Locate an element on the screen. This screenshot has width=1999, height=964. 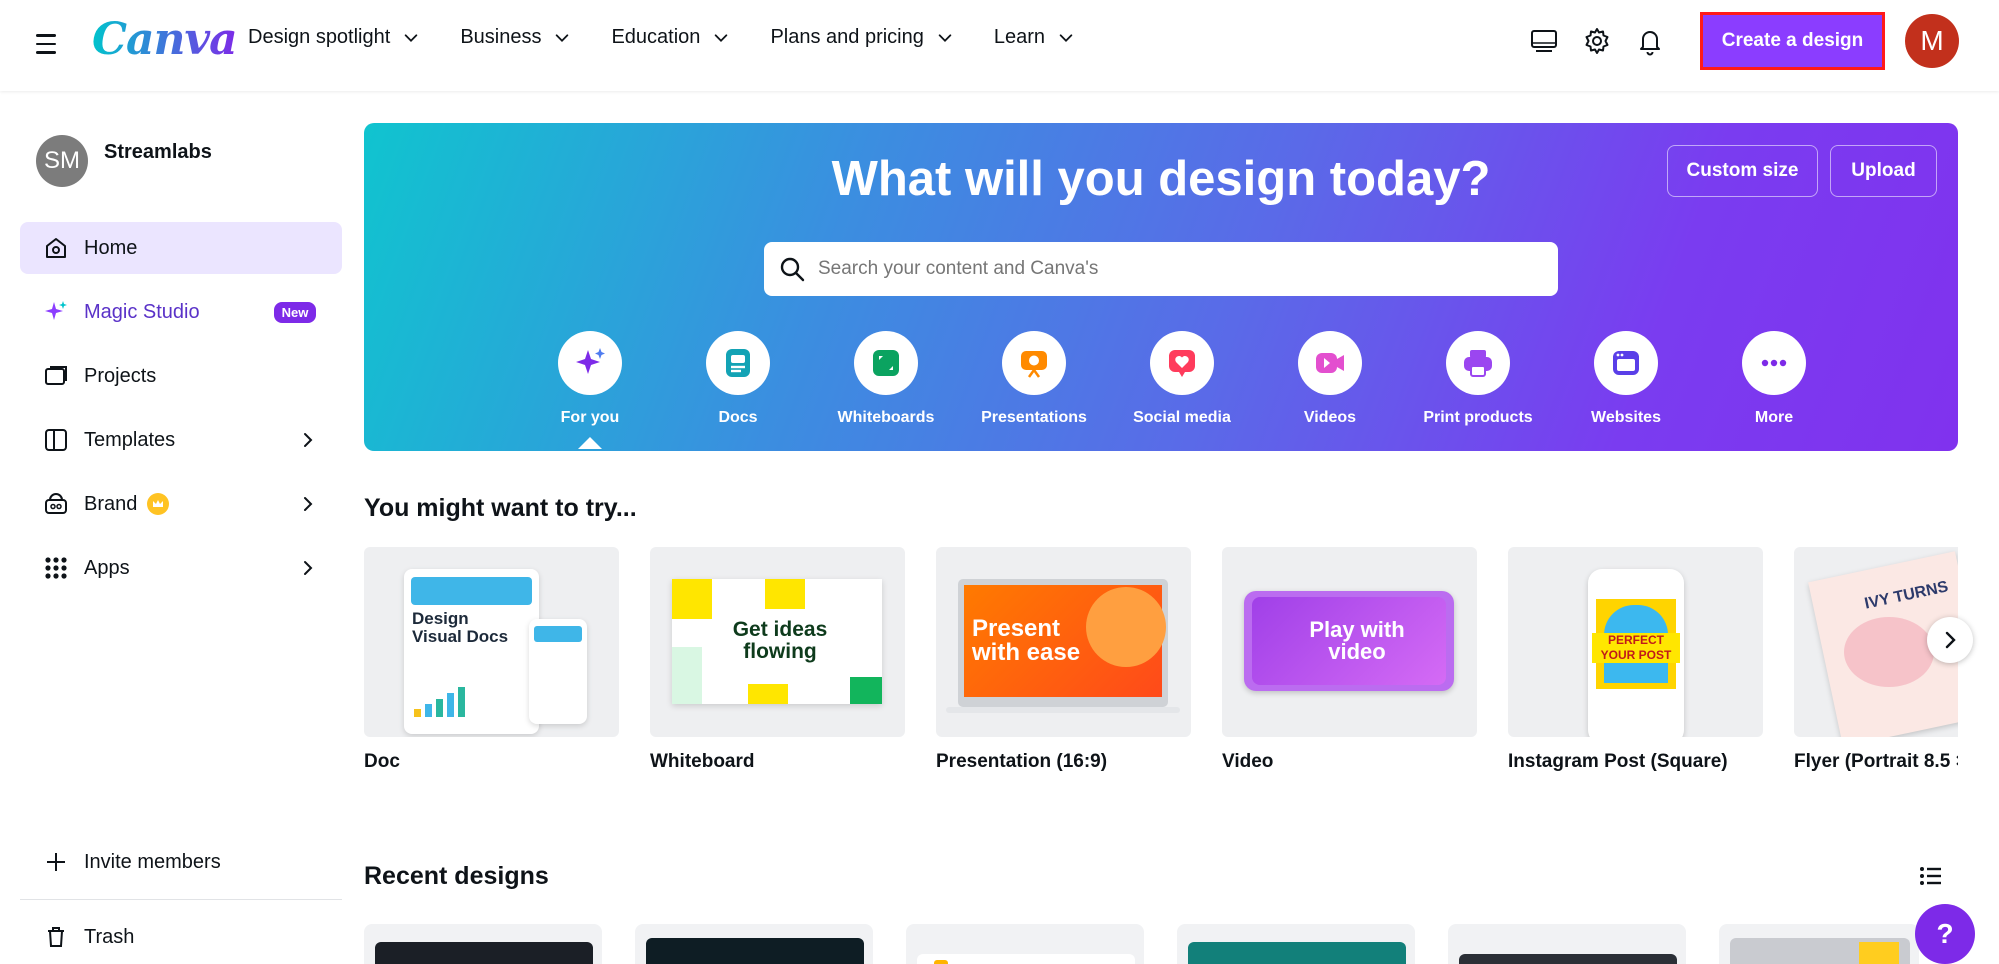
nav-learn: Learn is located at coordinates (1034, 37).